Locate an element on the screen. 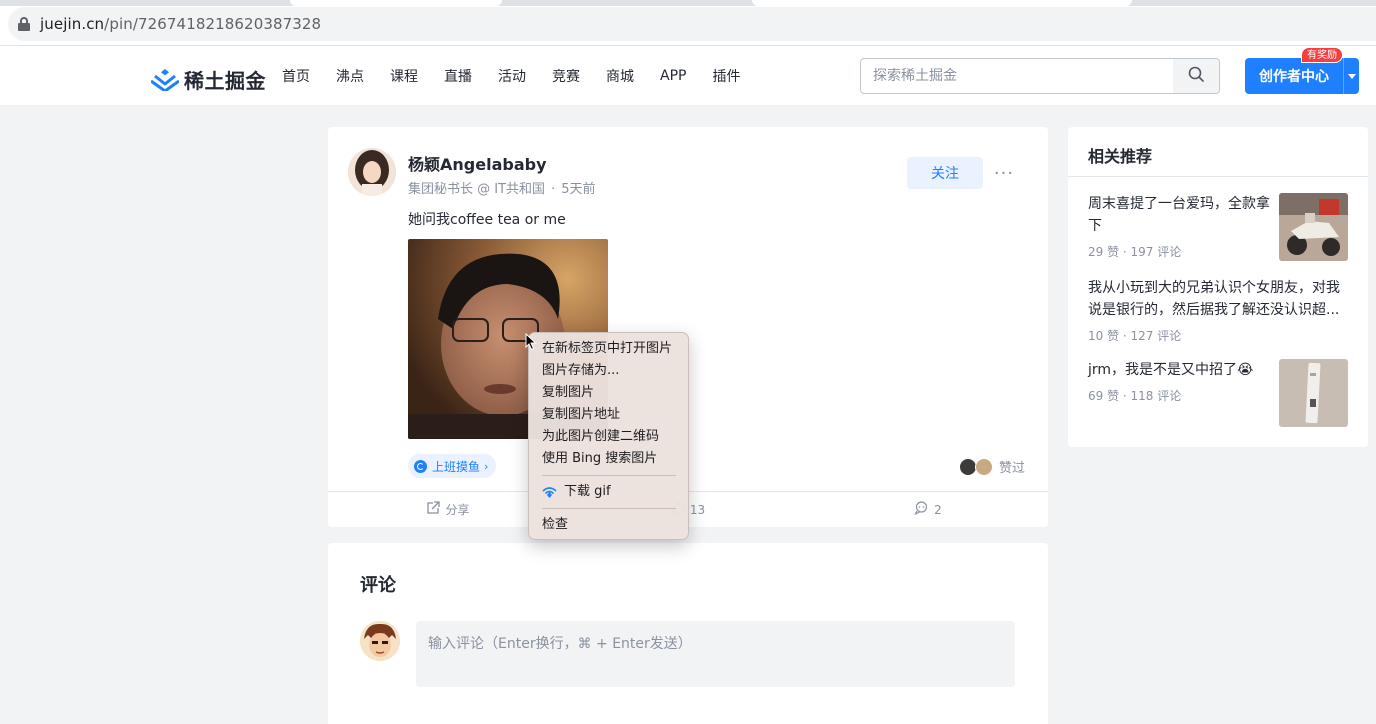  related-item-title: jrm，我是不是又中招了😭 is located at coordinates (1180, 370).